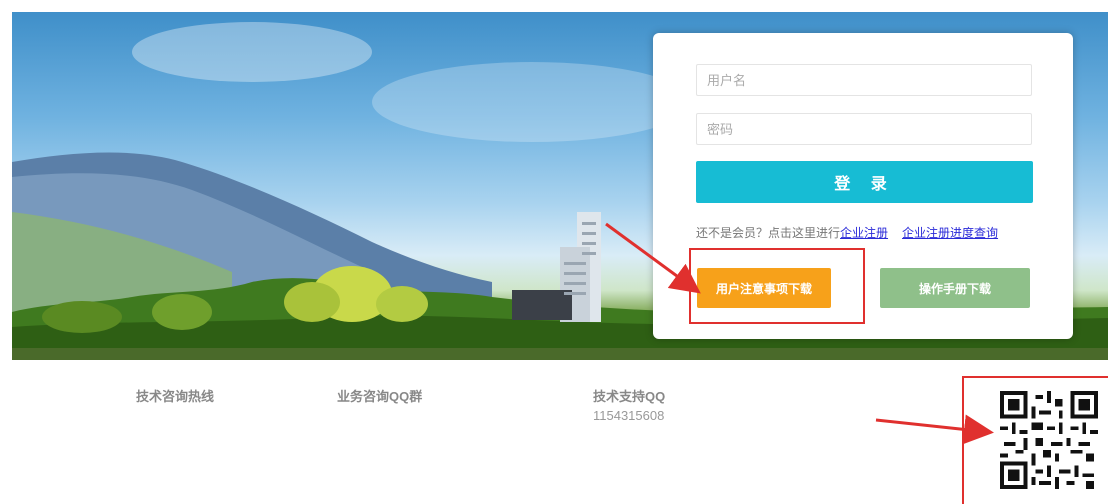  What do you see at coordinates (768, 233) in the screenshot?
I see `register-prompt-text: 还不是会员？点击这里进行` at bounding box center [768, 233].